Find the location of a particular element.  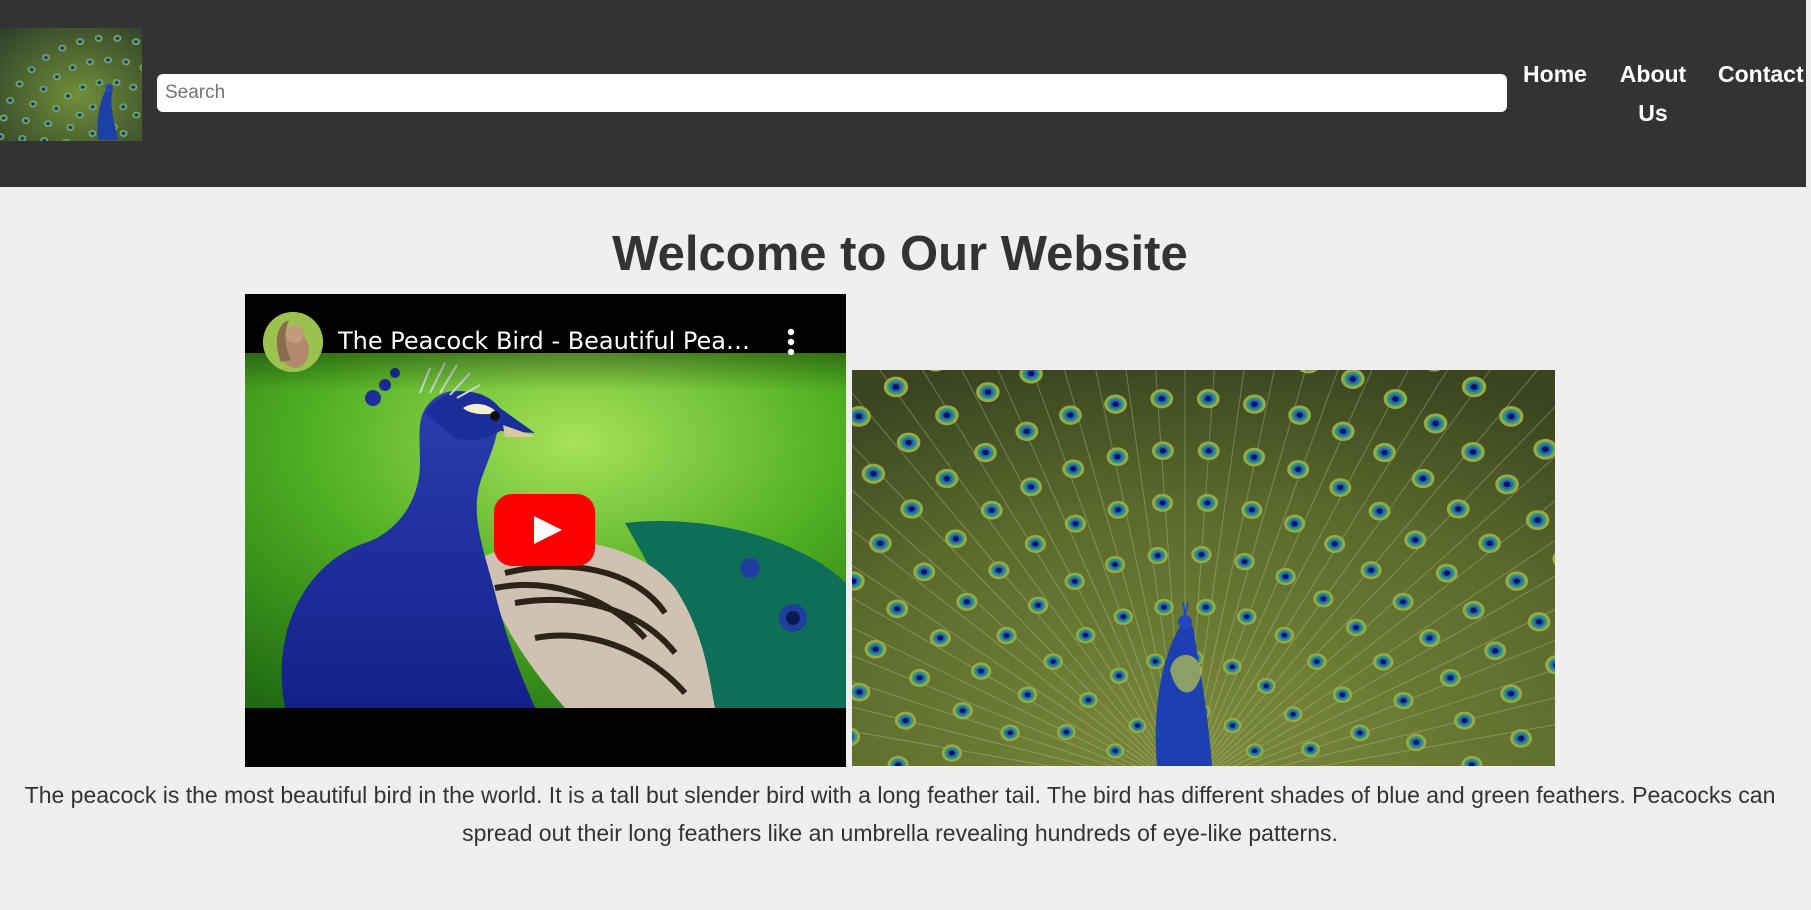

search-input is located at coordinates (832, 93).